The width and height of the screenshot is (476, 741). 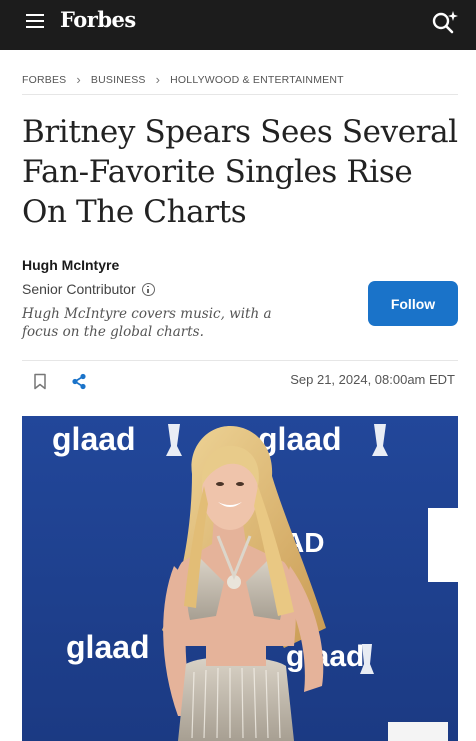 What do you see at coordinates (35, 22) in the screenshot?
I see `hamburger-menu-icon` at bounding box center [35, 22].